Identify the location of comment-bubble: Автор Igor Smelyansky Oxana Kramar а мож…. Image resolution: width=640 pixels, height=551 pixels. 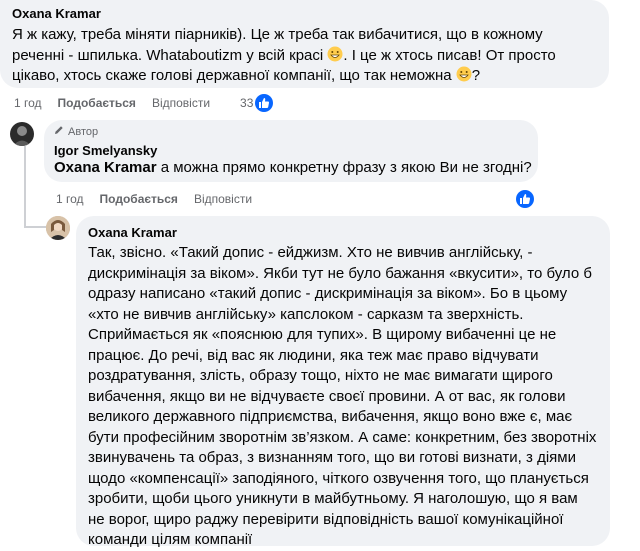
(291, 151).